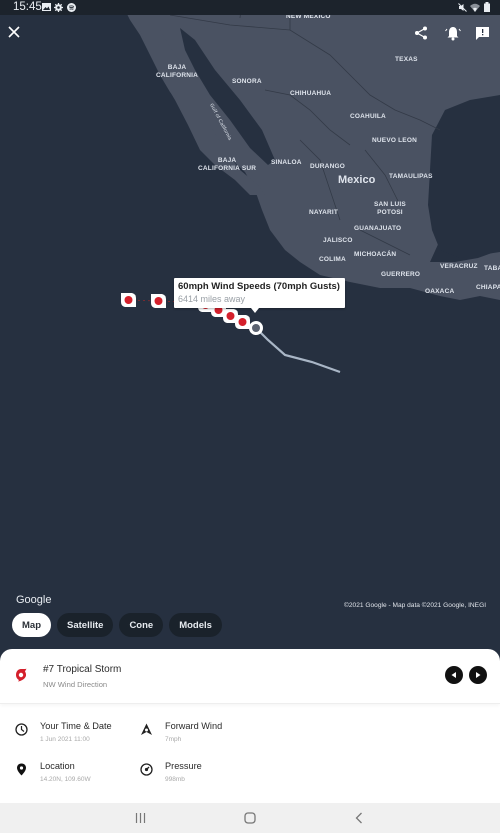 The width and height of the screenshot is (500, 833). Describe the element at coordinates (482, 33) in the screenshot. I see `feedback-icon` at that location.